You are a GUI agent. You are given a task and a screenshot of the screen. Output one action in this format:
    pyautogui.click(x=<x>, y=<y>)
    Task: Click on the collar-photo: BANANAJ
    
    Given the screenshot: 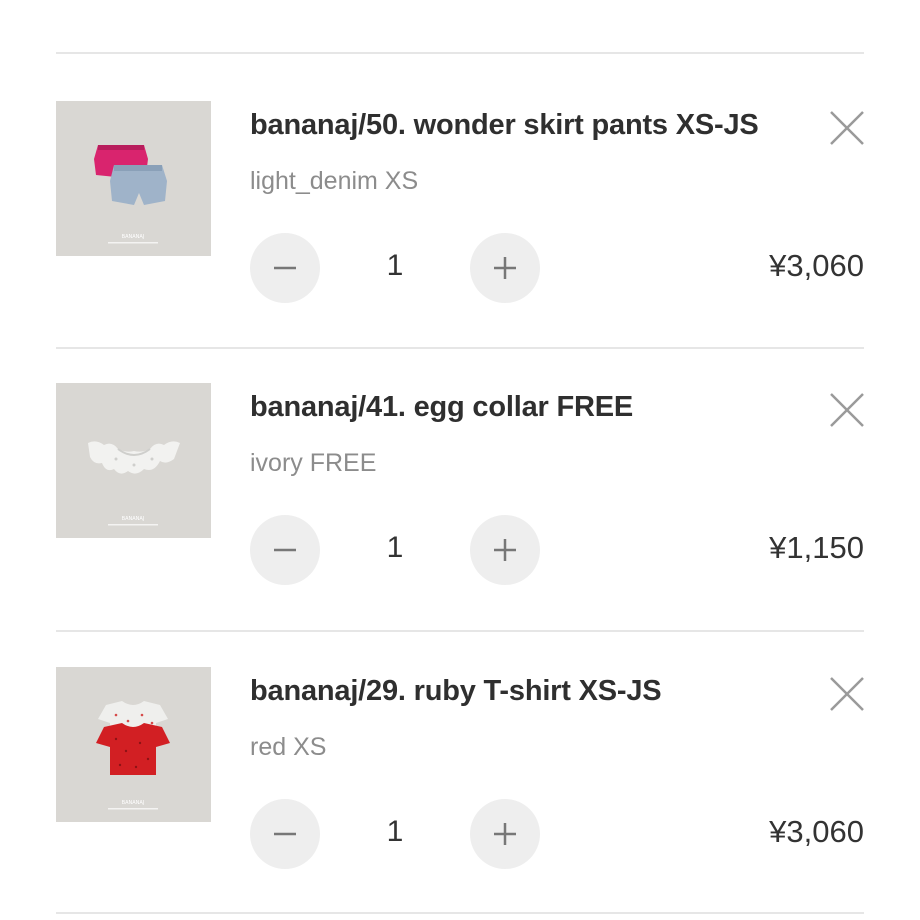 What is the action you would take?
    pyautogui.click(x=133, y=460)
    